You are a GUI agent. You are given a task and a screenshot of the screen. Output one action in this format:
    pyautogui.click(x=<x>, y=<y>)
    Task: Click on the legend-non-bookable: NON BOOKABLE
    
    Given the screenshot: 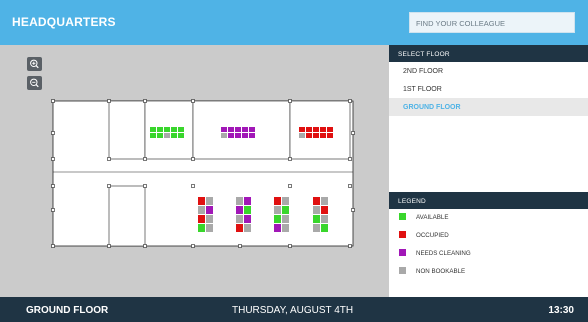 What is the action you would take?
    pyautogui.click(x=488, y=272)
    